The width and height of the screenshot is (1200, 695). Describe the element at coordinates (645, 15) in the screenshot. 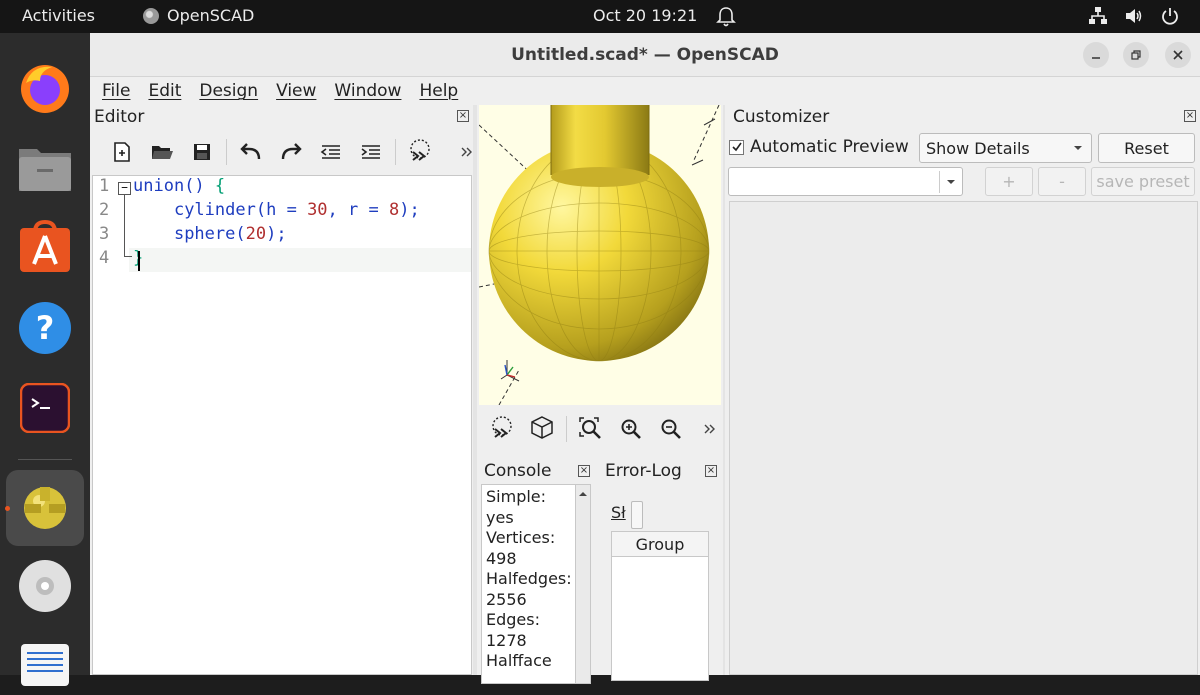

I see `clock: Oct 20 19:21` at that location.